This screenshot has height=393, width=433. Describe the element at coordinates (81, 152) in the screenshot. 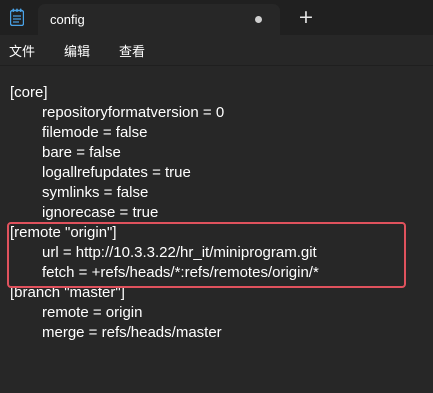

I see `editor-line: bare = false` at that location.